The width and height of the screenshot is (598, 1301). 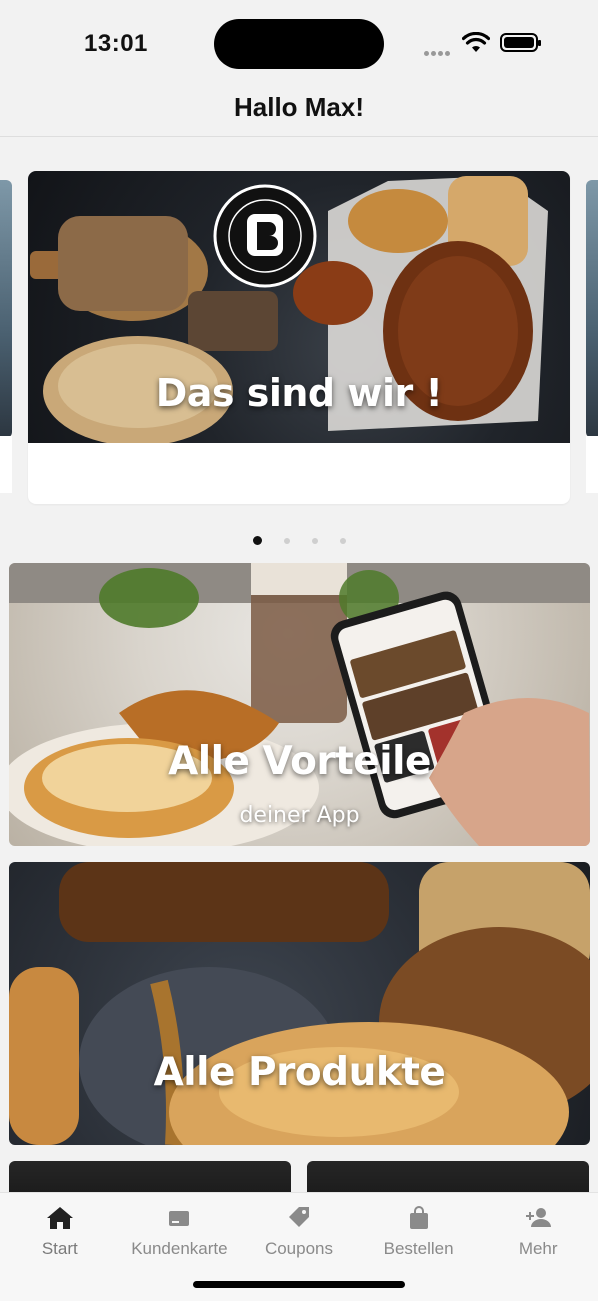 I want to click on tab-label: Kundenkarte, so click(x=179, y=1248).